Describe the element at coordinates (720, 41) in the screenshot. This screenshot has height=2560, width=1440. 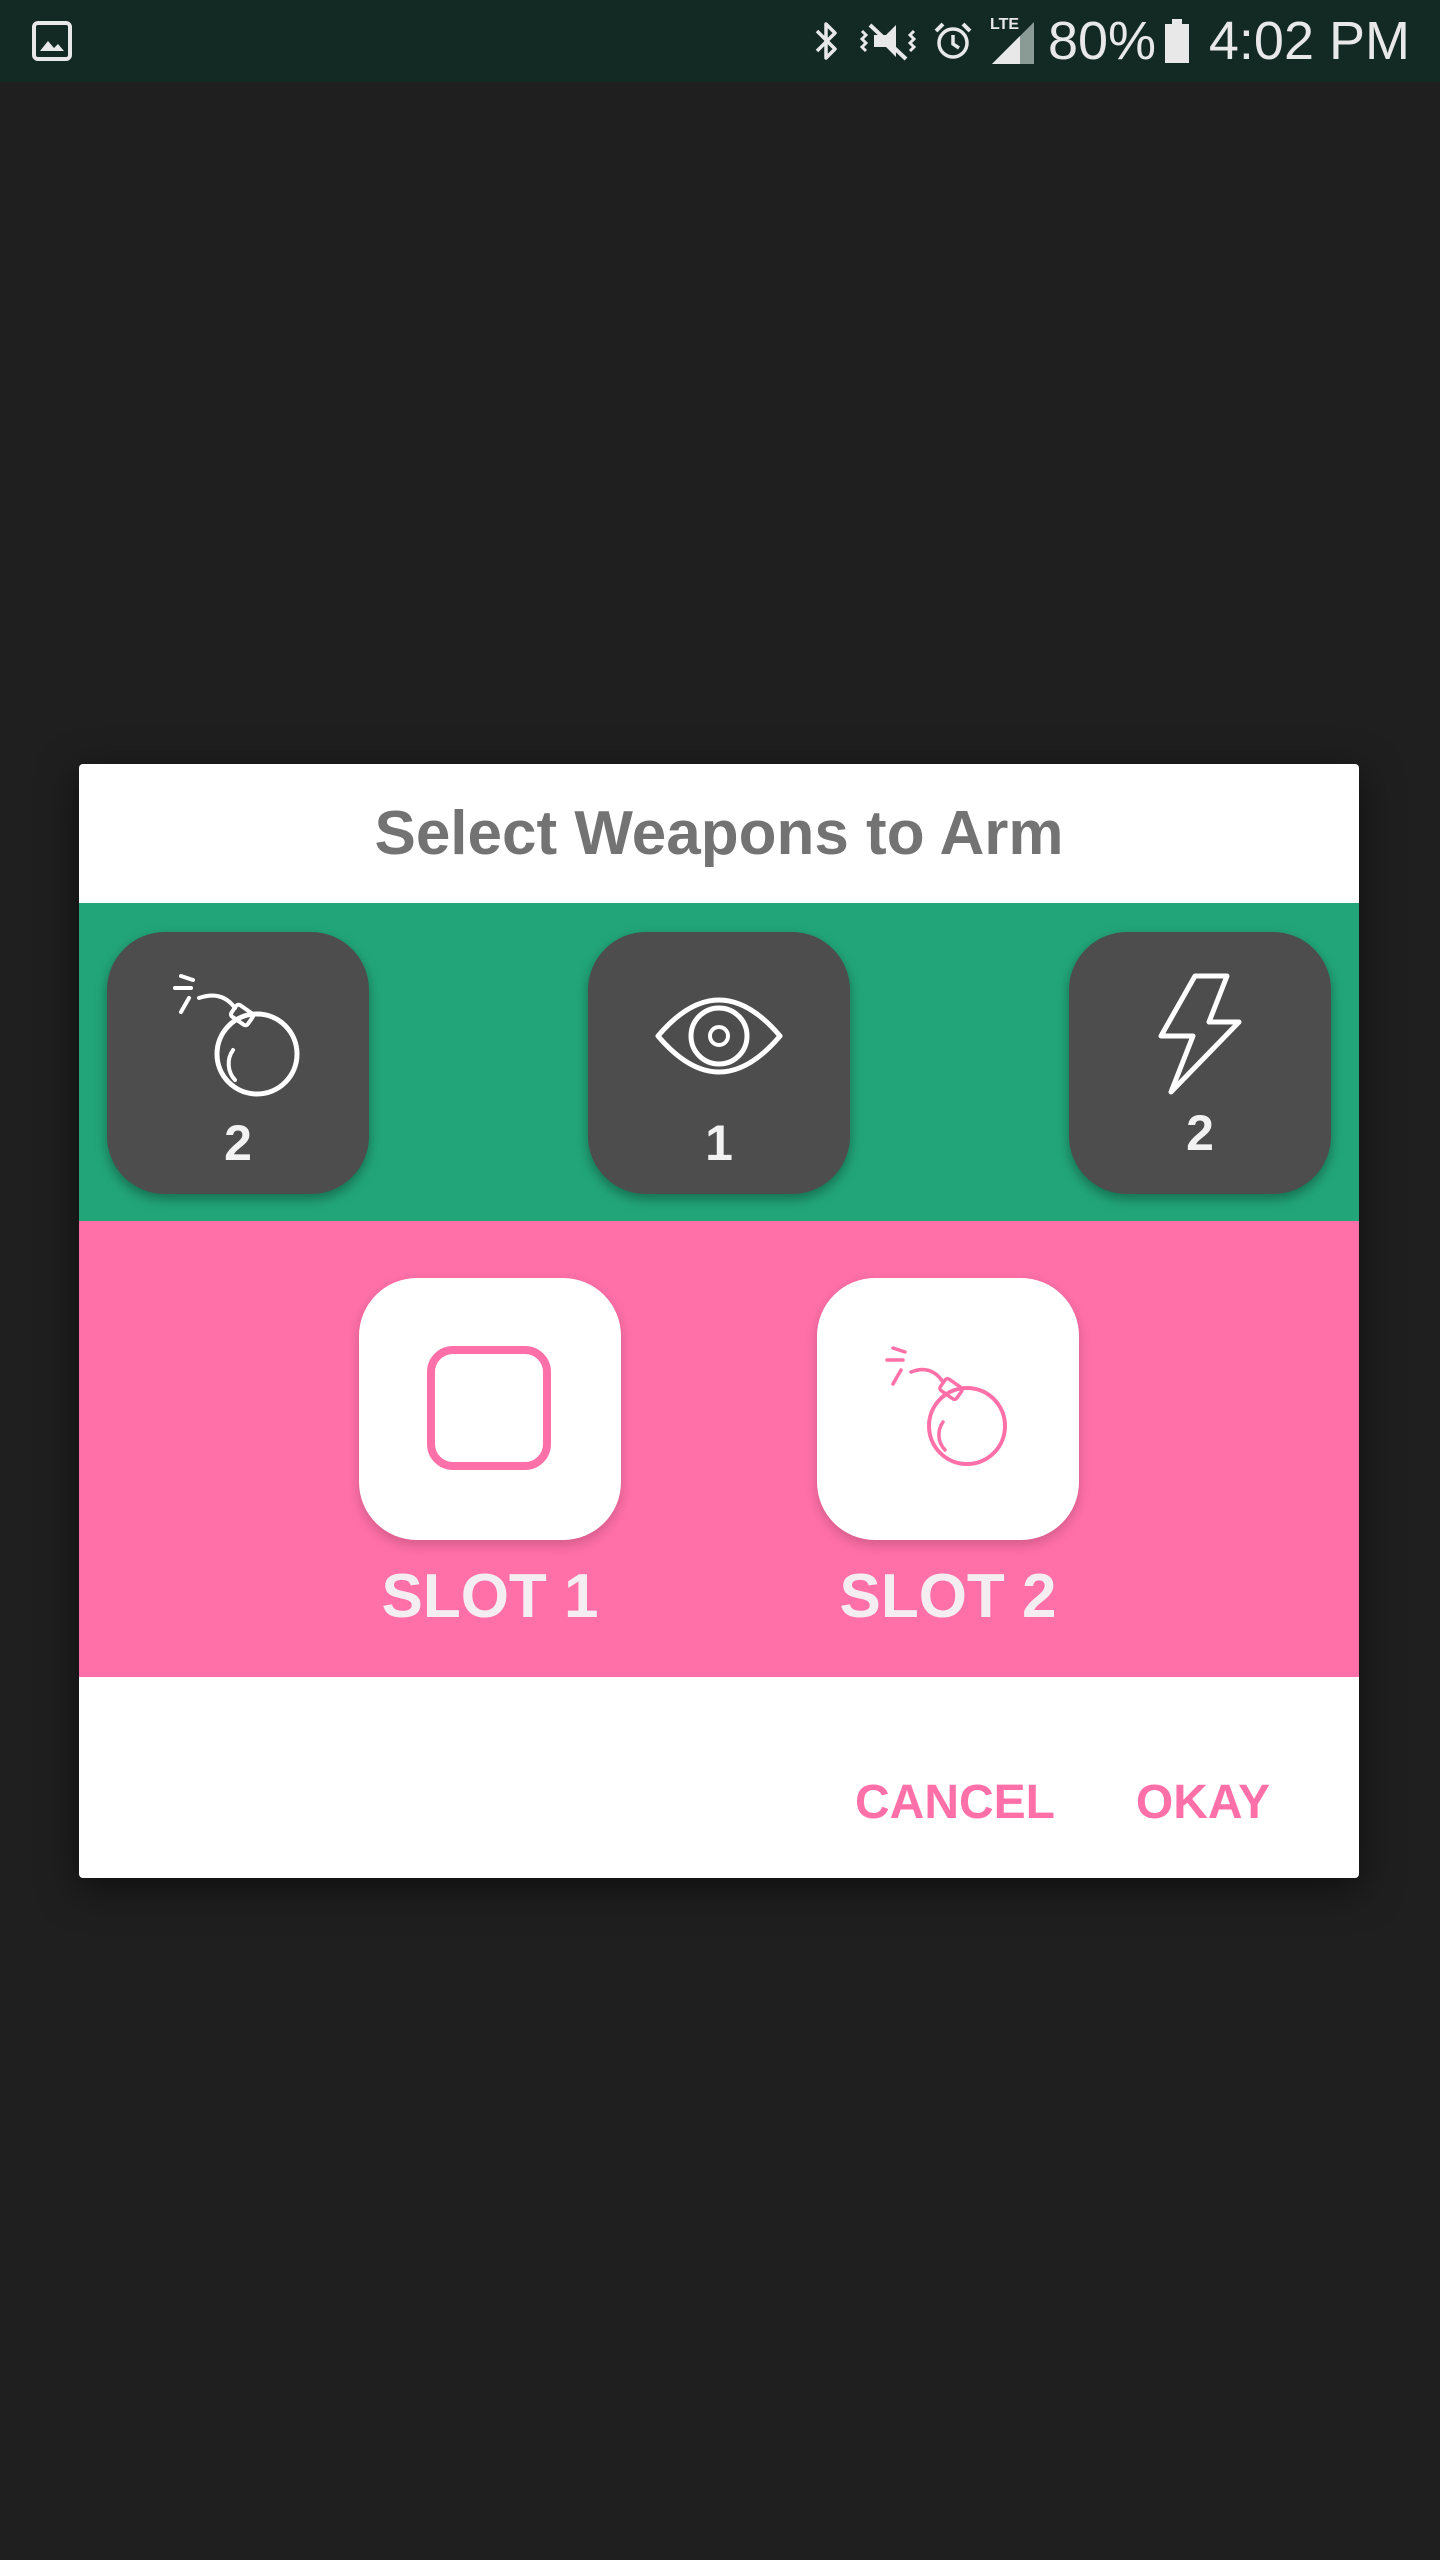
I see `status-bar: LTE 80% 4:02 PM` at that location.